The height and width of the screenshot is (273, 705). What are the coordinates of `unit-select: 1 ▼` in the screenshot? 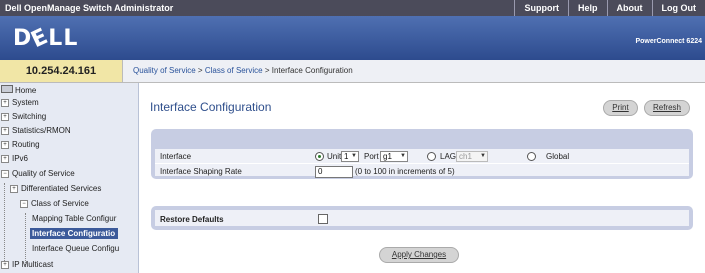 It's located at (350, 156).